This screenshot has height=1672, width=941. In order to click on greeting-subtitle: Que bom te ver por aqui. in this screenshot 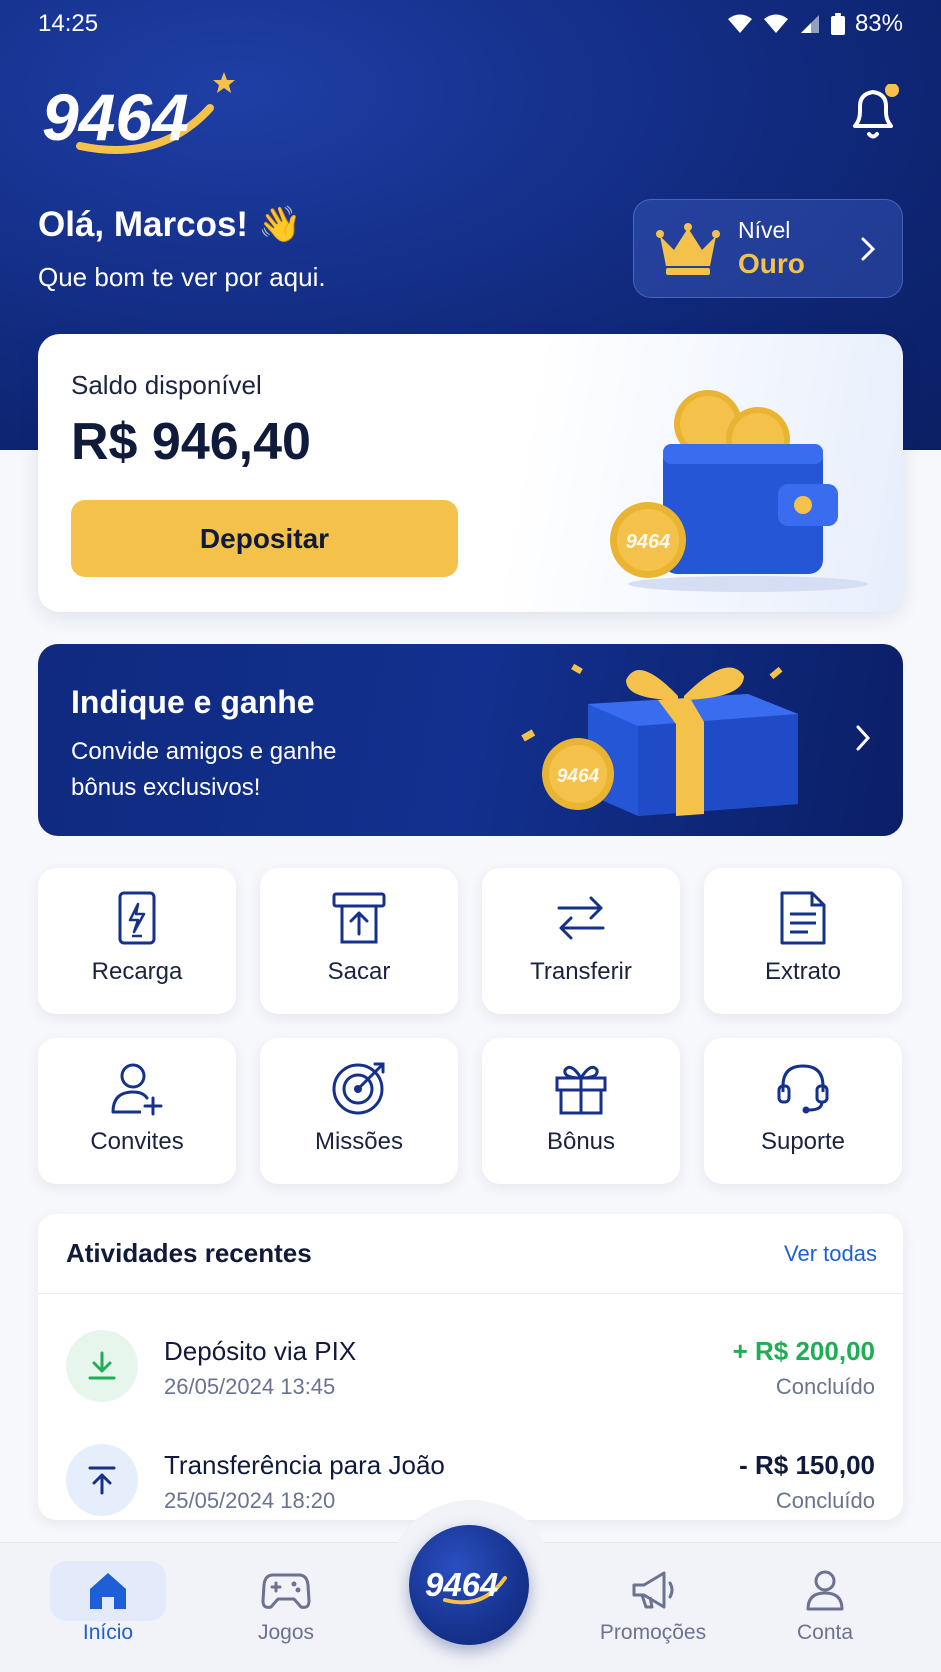, I will do `click(182, 277)`.